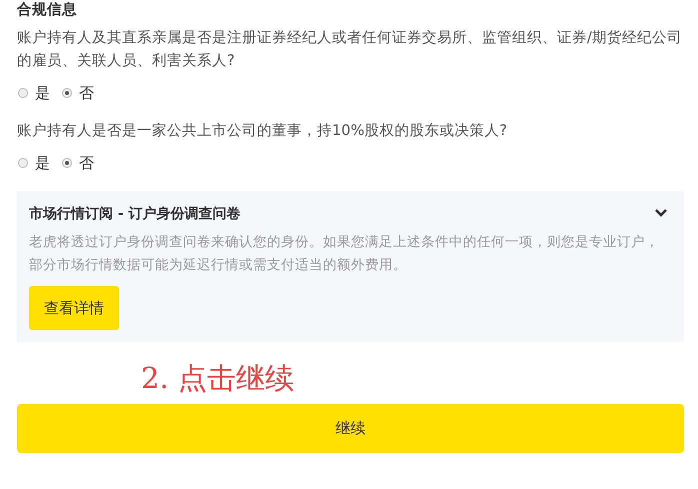 This screenshot has width=698, height=489. I want to click on annotation-text: 2. 点击继续, so click(218, 378).